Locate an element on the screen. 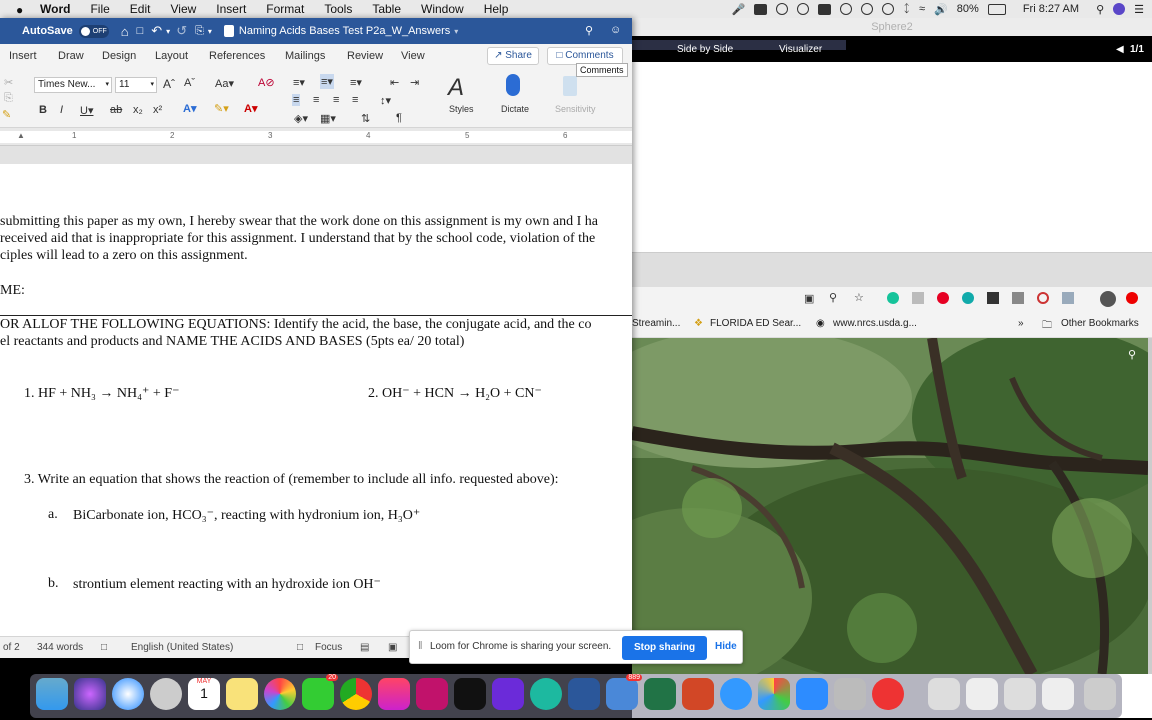 Image resolution: width=1152 pixels, height=720 pixels. pear-deck-icon is located at coordinates (508, 694).